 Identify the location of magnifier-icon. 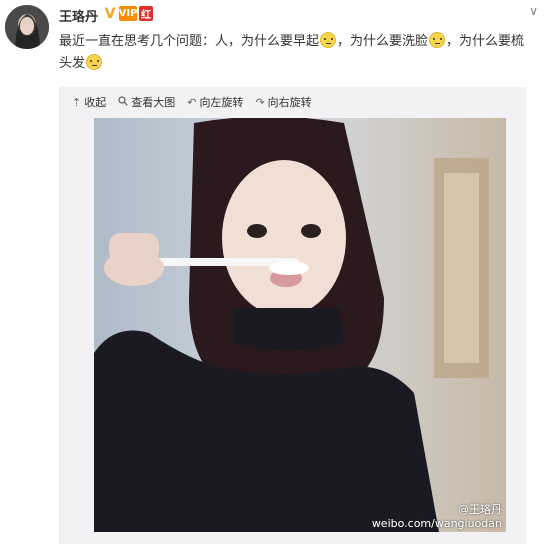
(123, 102).